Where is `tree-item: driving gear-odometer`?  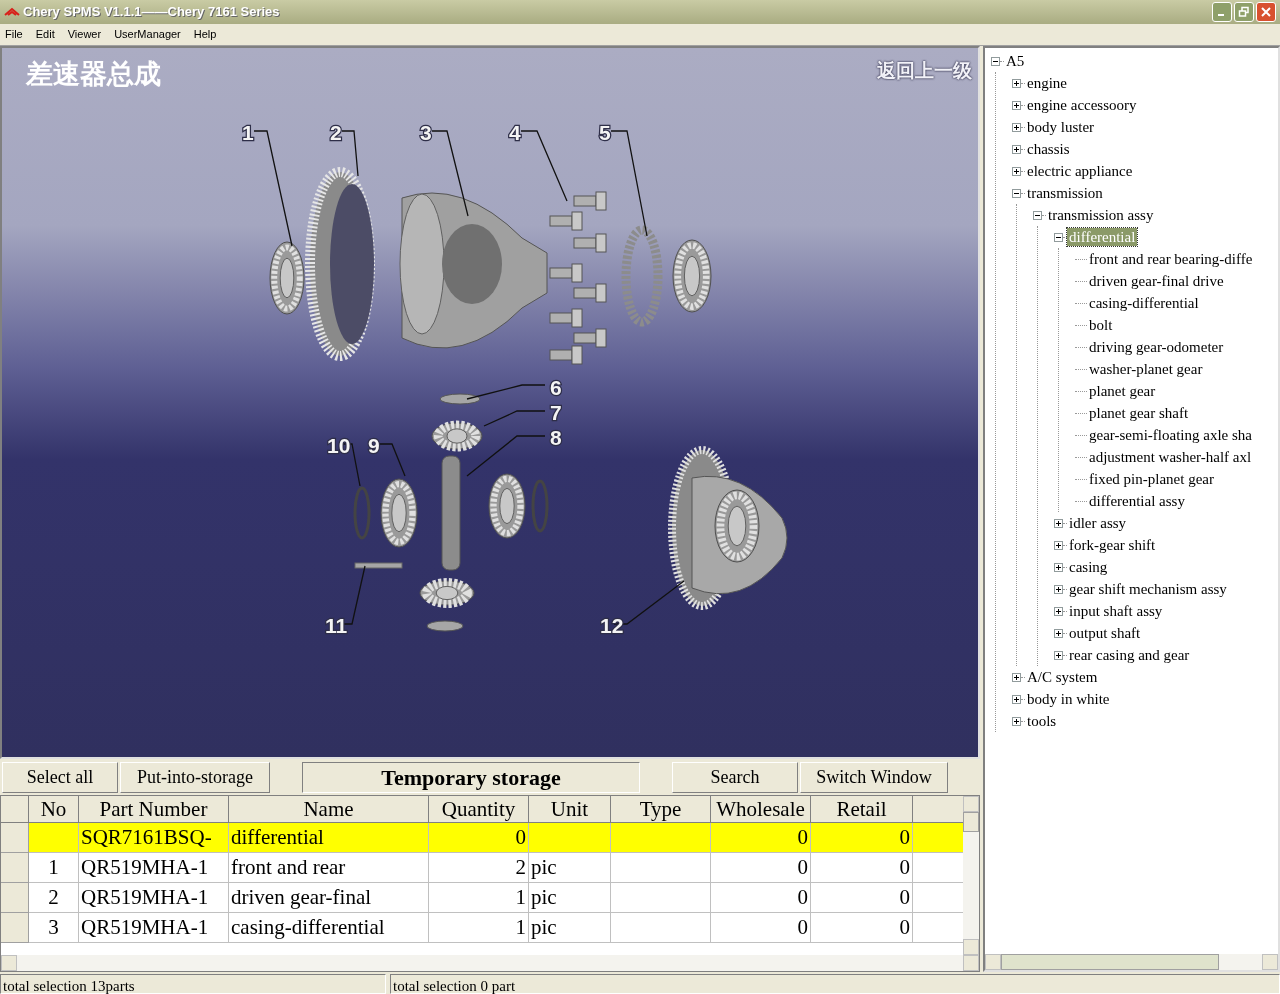
tree-item: driving gear-odometer is located at coordinates (1156, 347).